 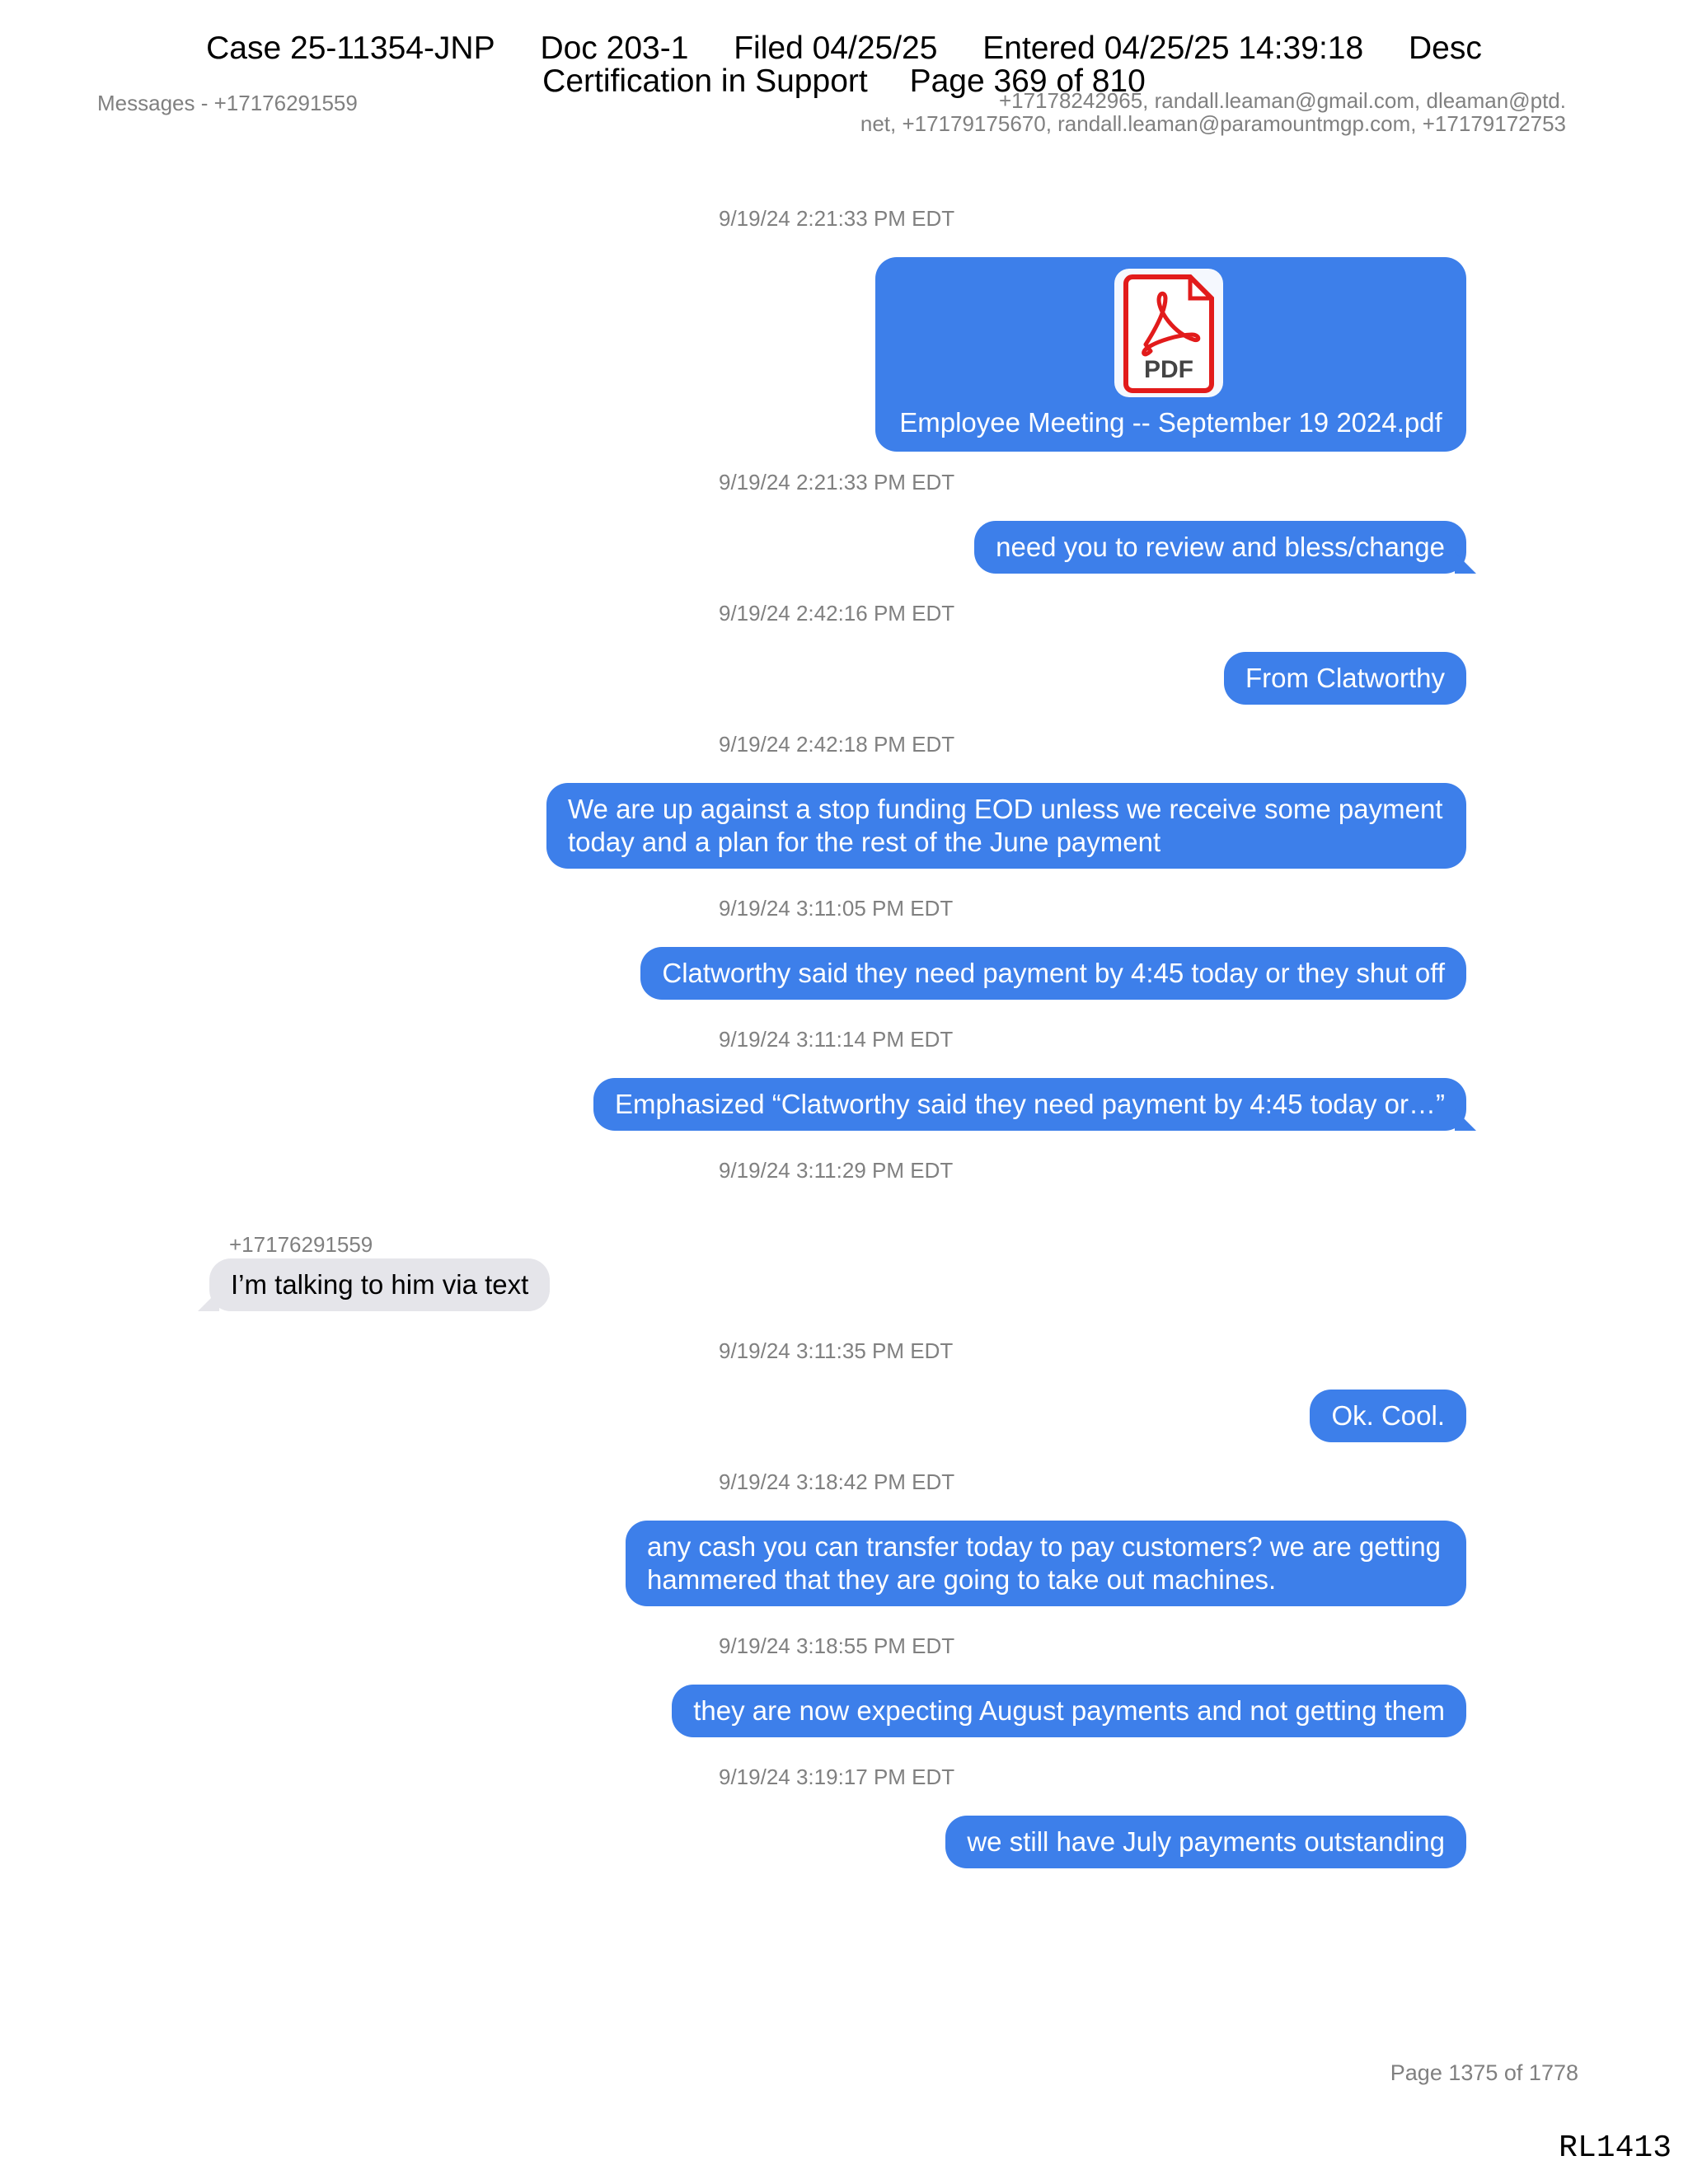 I want to click on message-timestamp: 9/19/24 2:42:18 PM EDT, so click(x=837, y=744).